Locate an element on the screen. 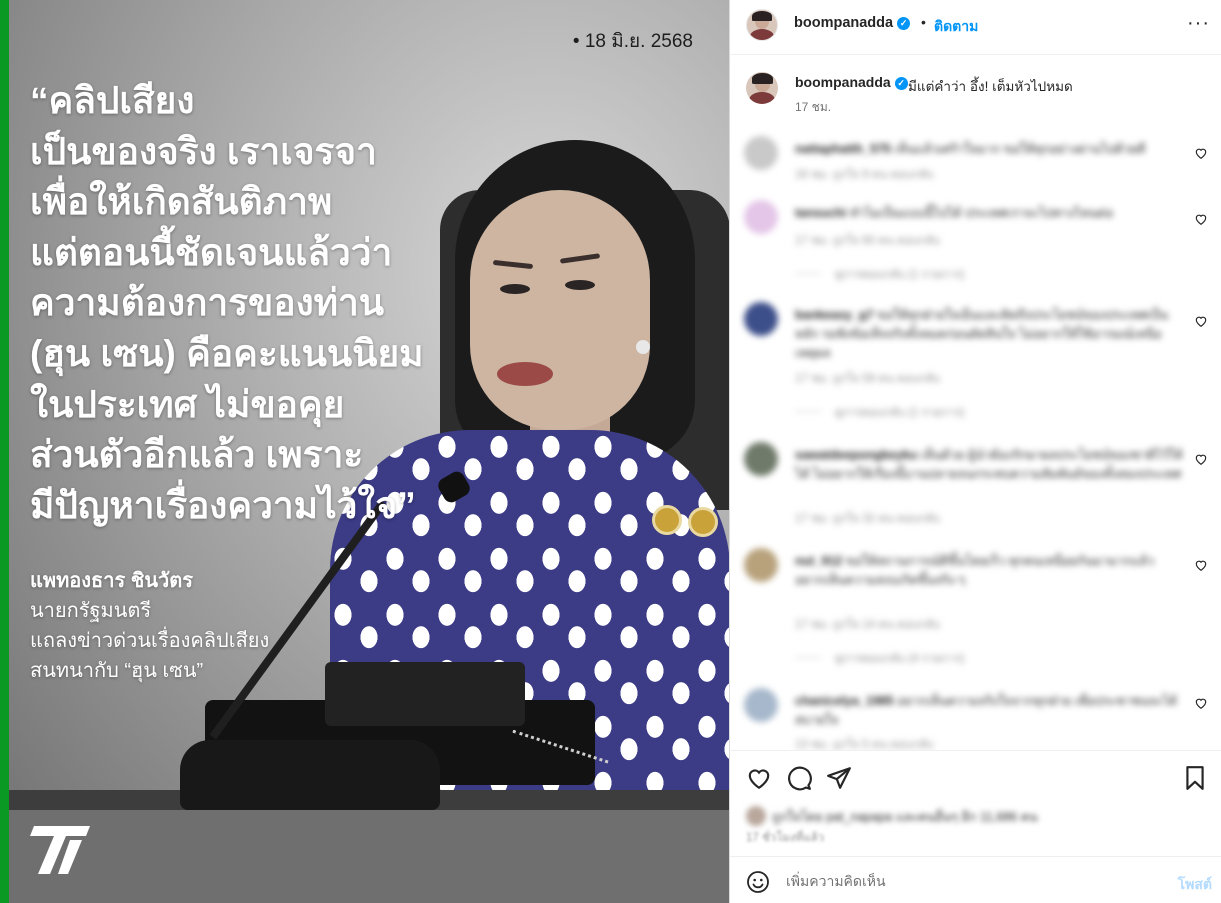 The image size is (1221, 903). tablet-device is located at coordinates (425, 694).